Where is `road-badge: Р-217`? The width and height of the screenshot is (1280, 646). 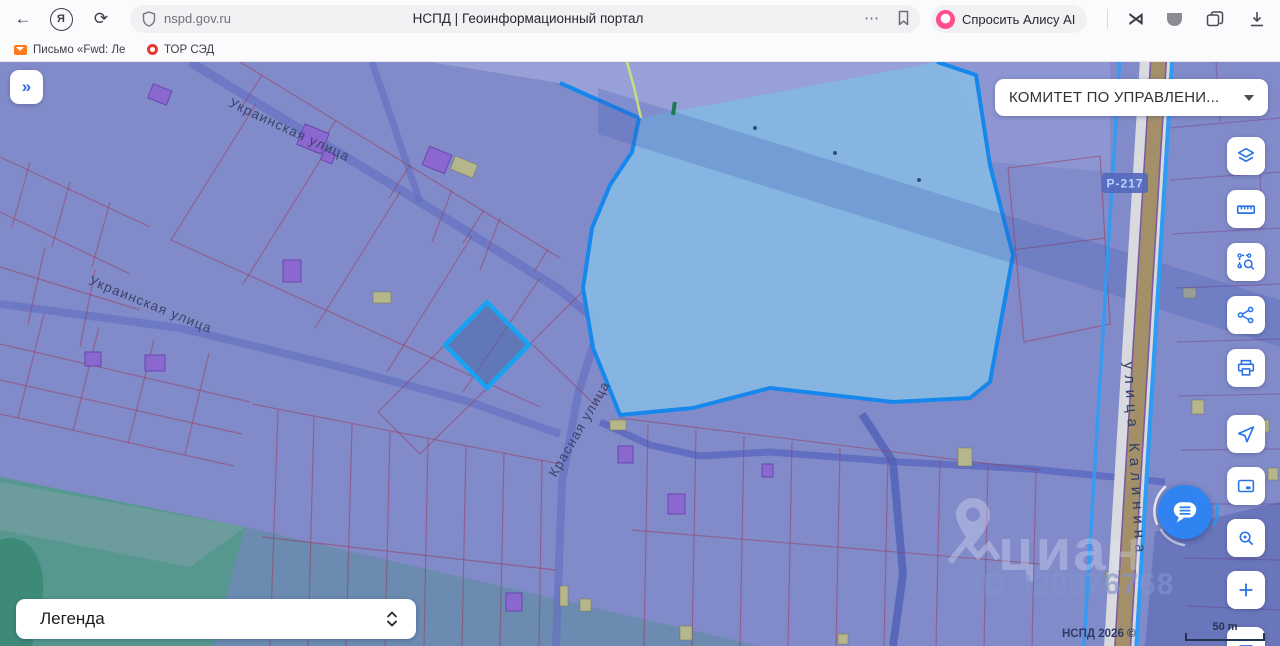 road-badge: Р-217 is located at coordinates (1125, 183).